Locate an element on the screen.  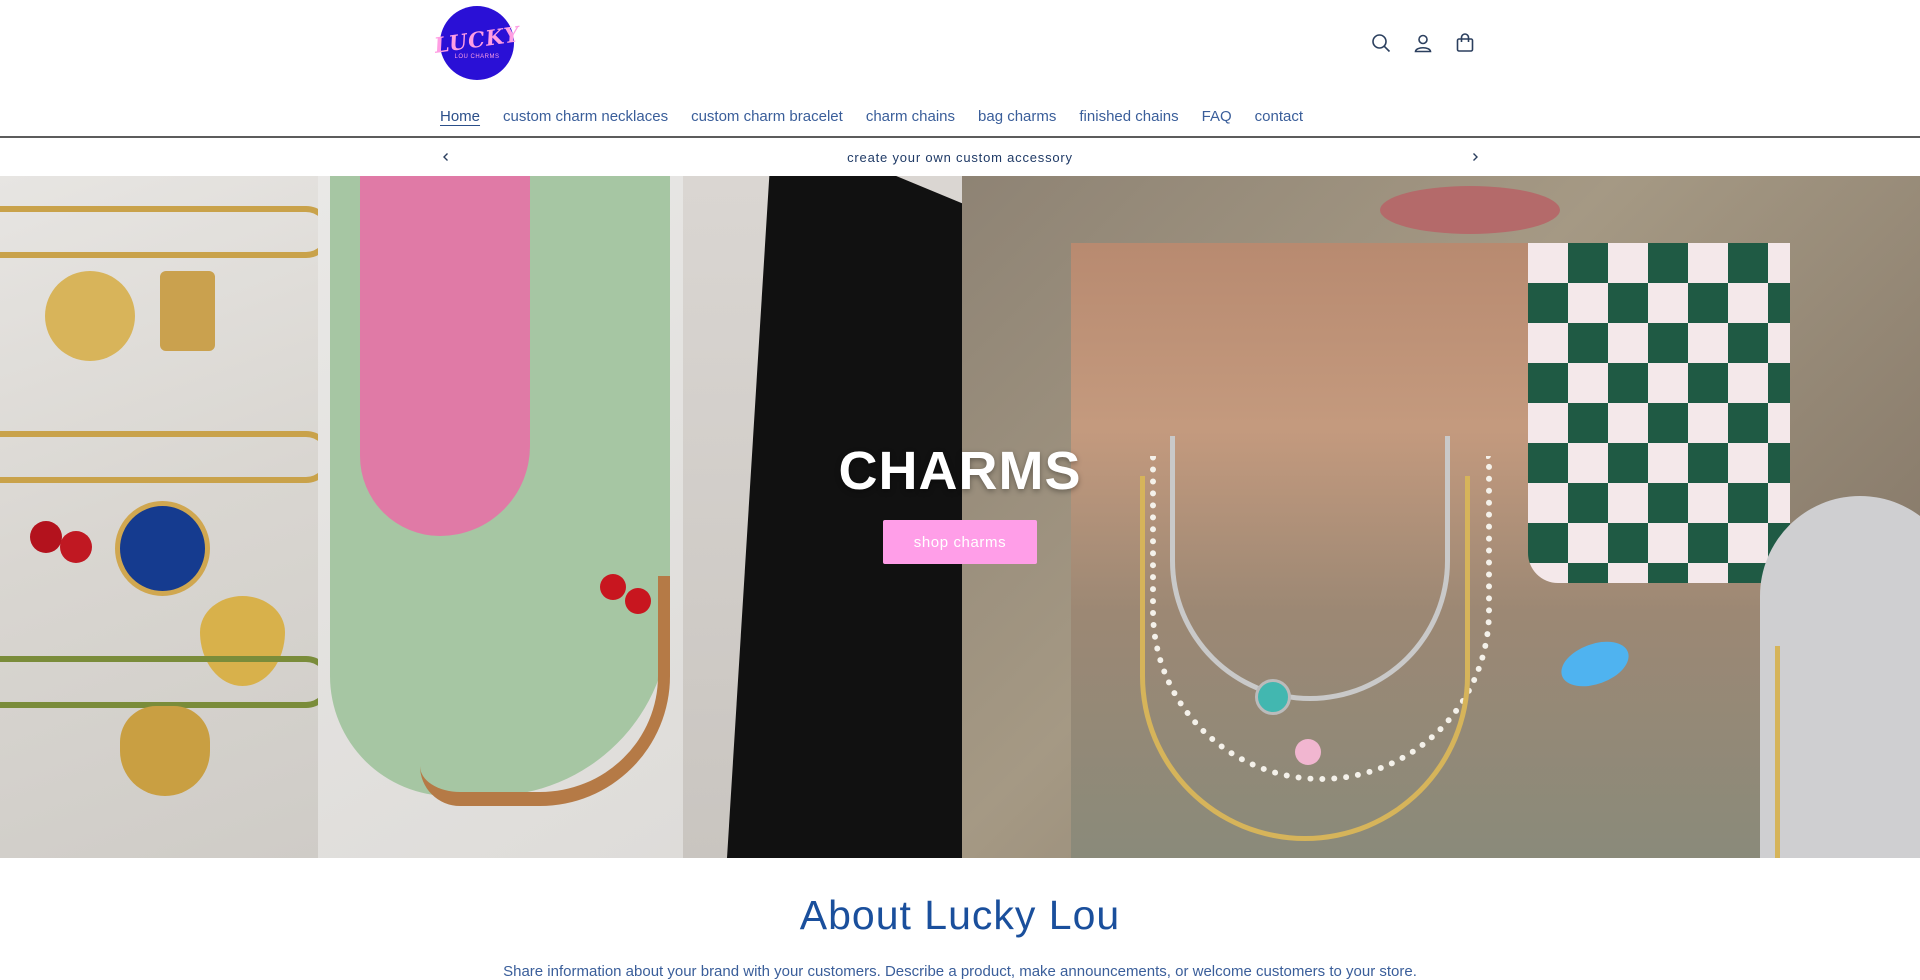
account-icon is located at coordinates (1423, 43).